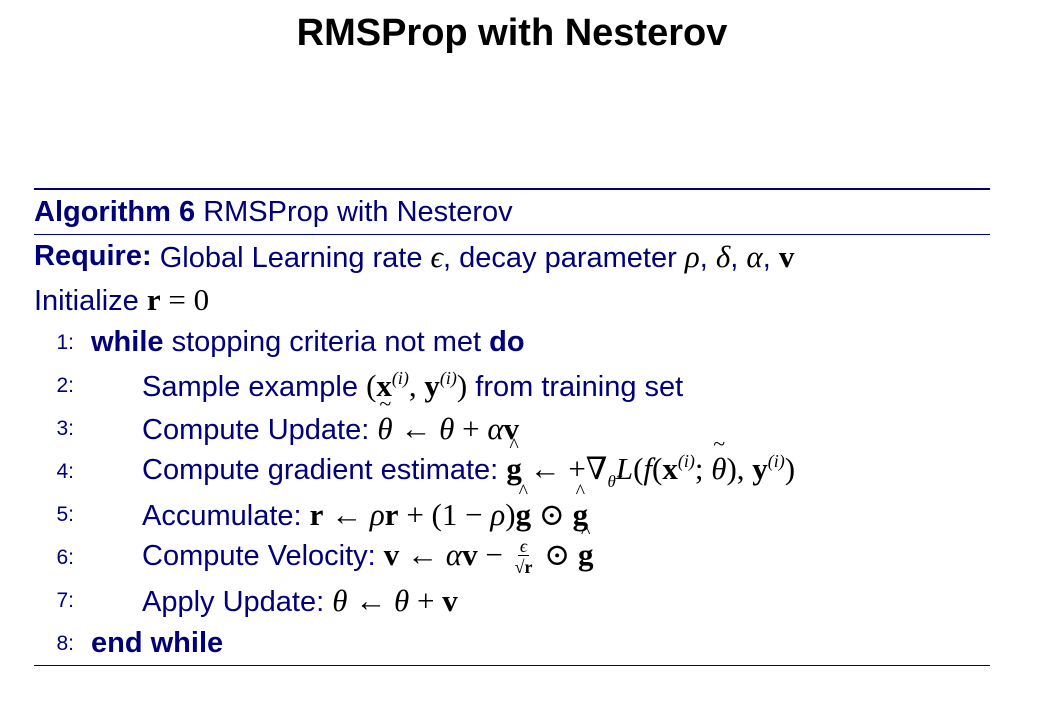 The width and height of the screenshot is (1058, 708). Describe the element at coordinates (65, 643) in the screenshot. I see `line-number: 8:` at that location.